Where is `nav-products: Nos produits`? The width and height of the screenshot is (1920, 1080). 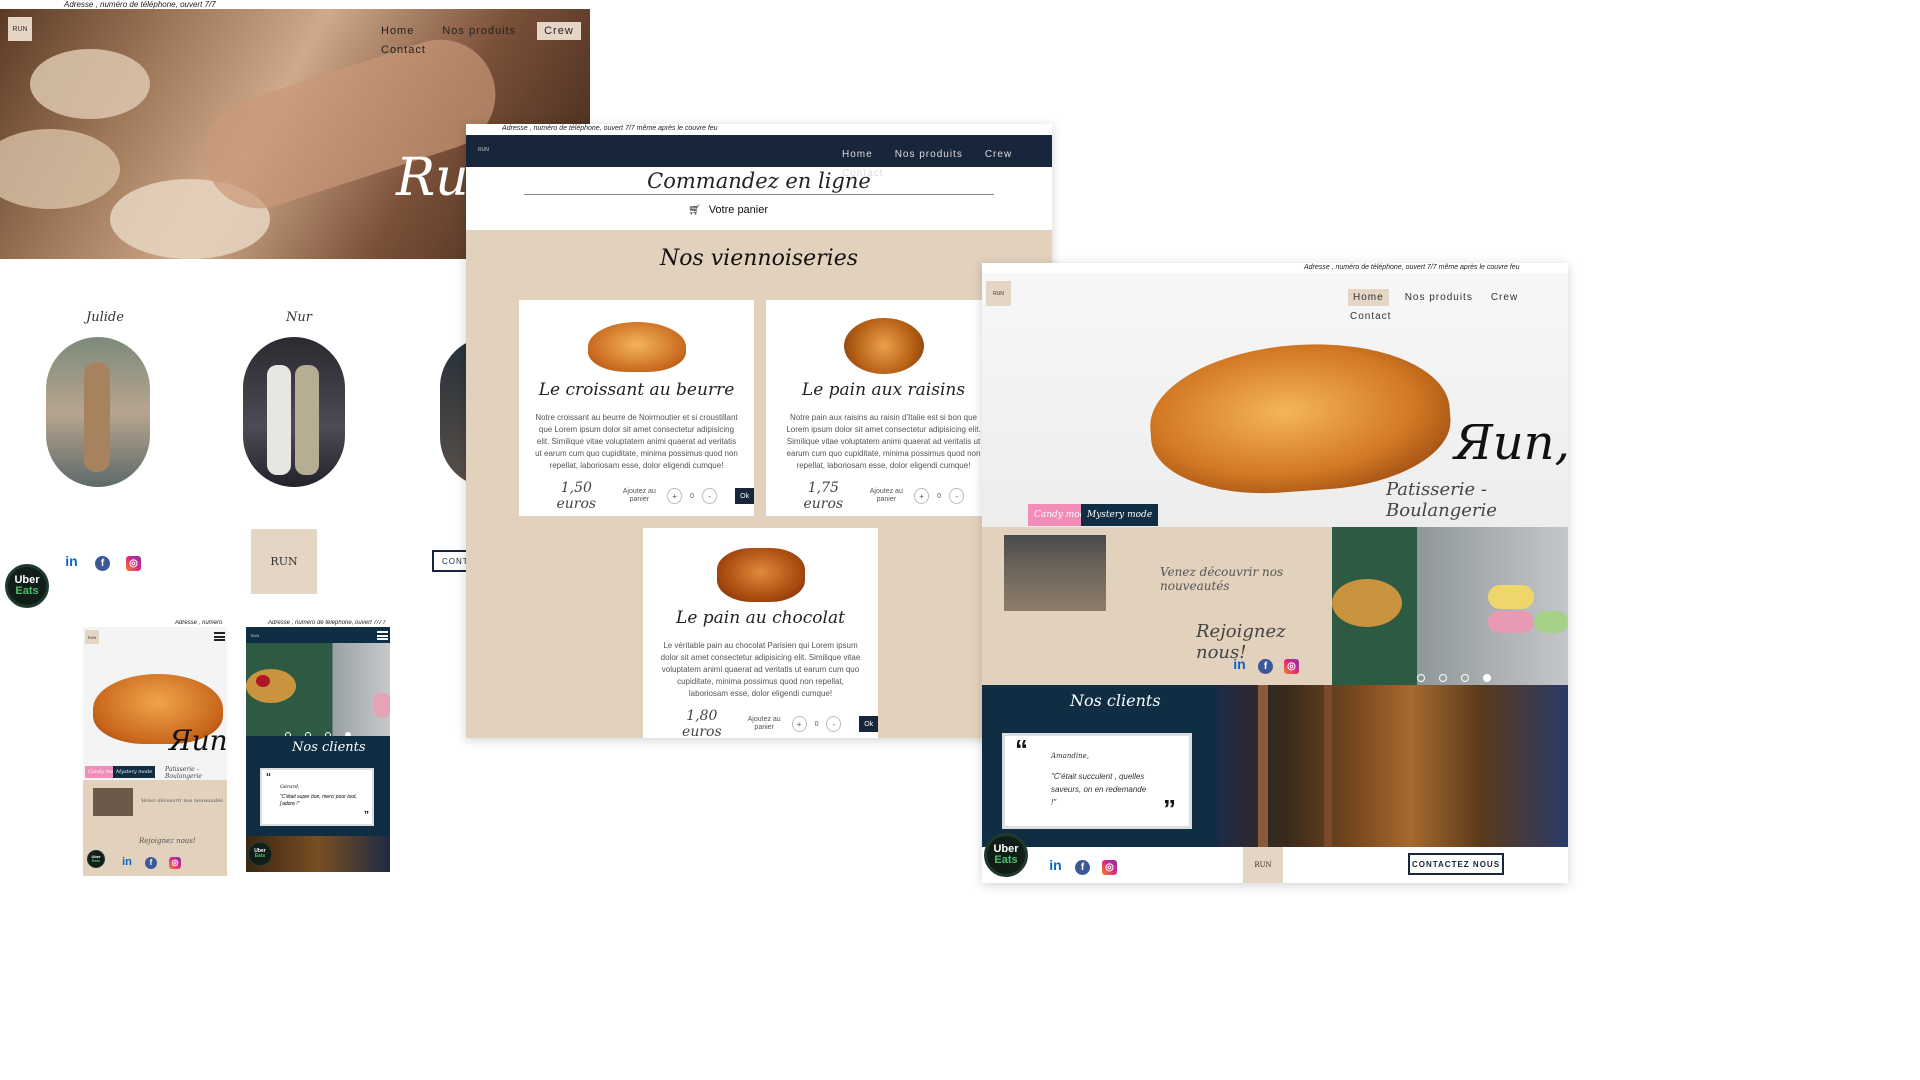 nav-products: Nos produits is located at coordinates (479, 31).